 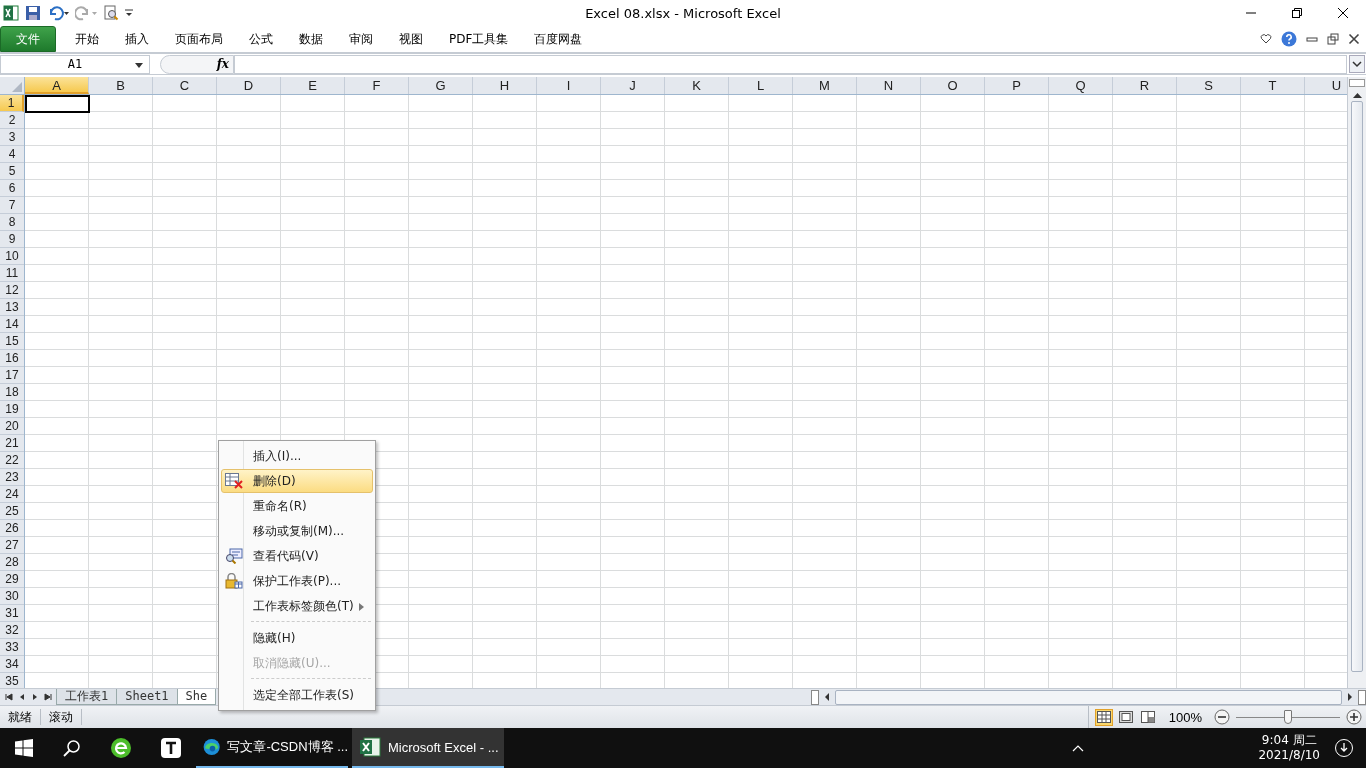 What do you see at coordinates (1289, 755) in the screenshot?
I see `clock-date: 2021/8/10` at bounding box center [1289, 755].